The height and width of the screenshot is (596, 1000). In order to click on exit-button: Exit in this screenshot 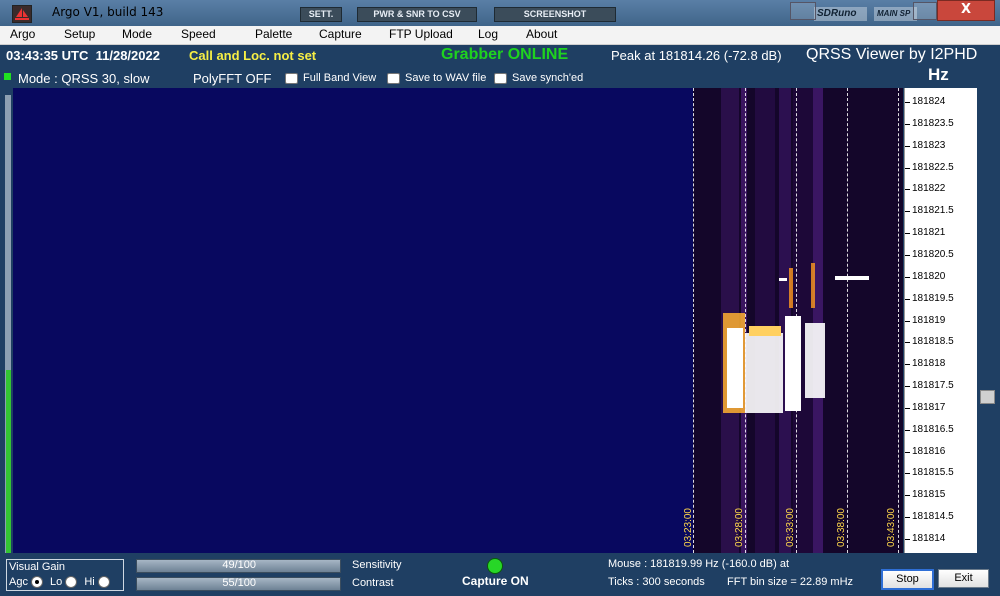, I will do `click(963, 578)`.